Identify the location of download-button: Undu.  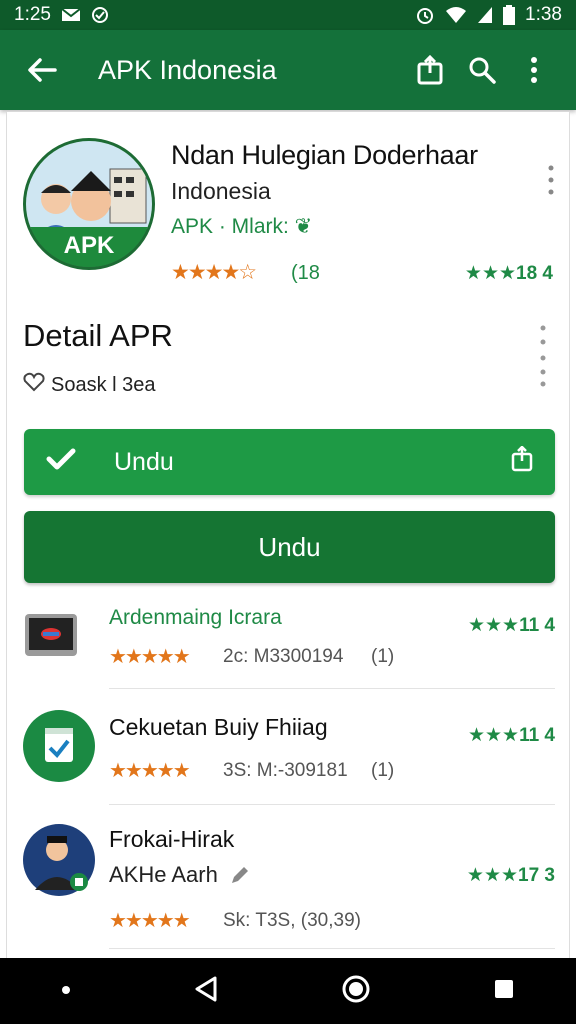
(289, 462).